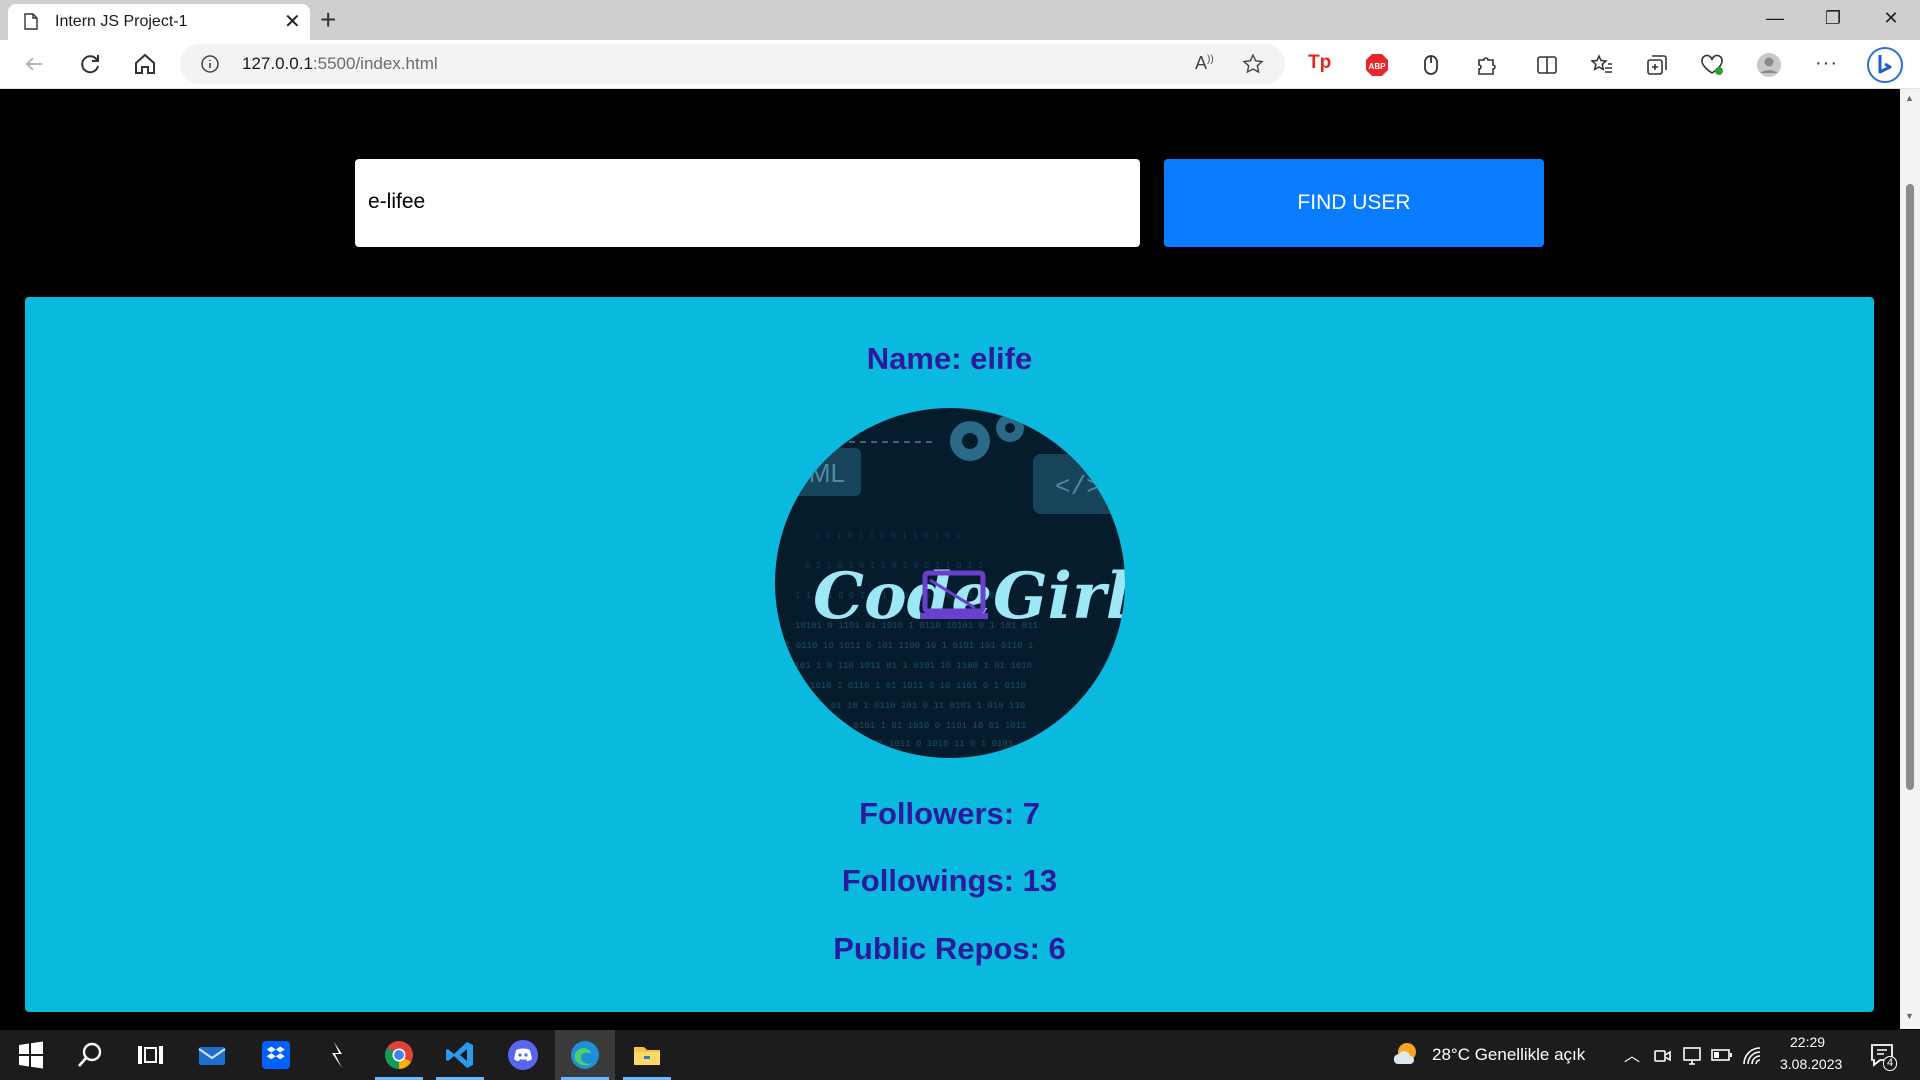  What do you see at coordinates (31, 1055) in the screenshot?
I see `windows-start-icon` at bounding box center [31, 1055].